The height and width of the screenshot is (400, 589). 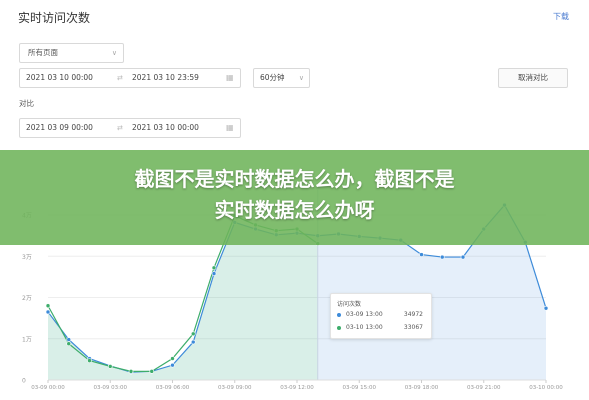 I want to click on x-tick-label: 03-09 12:00, so click(x=297, y=388).